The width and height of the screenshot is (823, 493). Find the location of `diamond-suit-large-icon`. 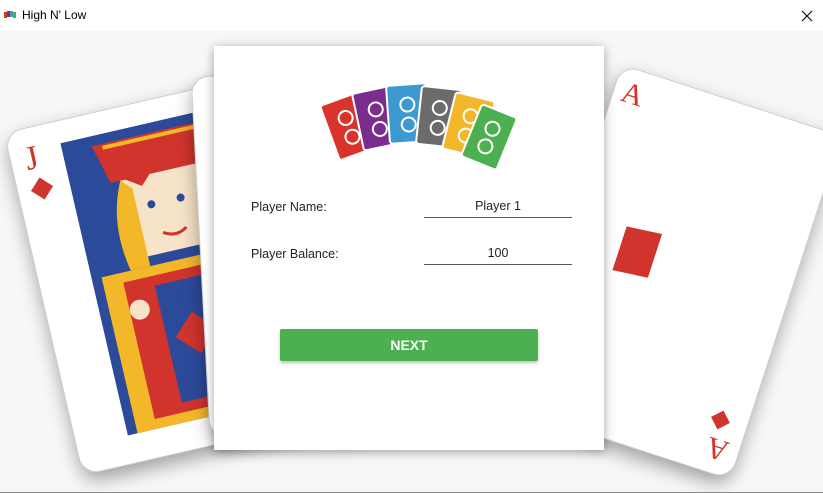

diamond-suit-large-icon is located at coordinates (637, 252).